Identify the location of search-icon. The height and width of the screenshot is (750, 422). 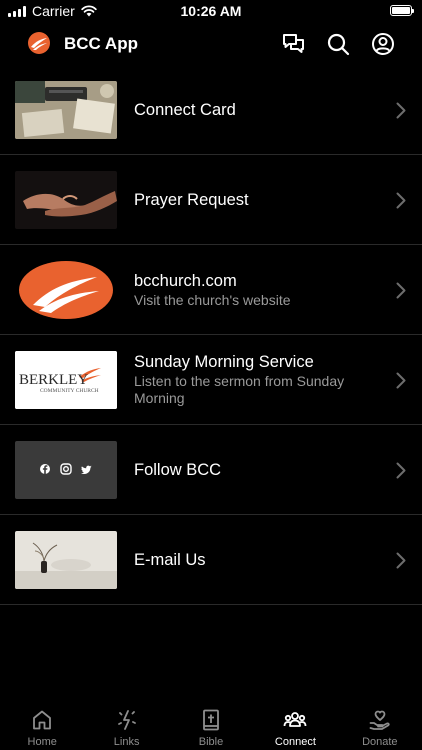
(338, 44).